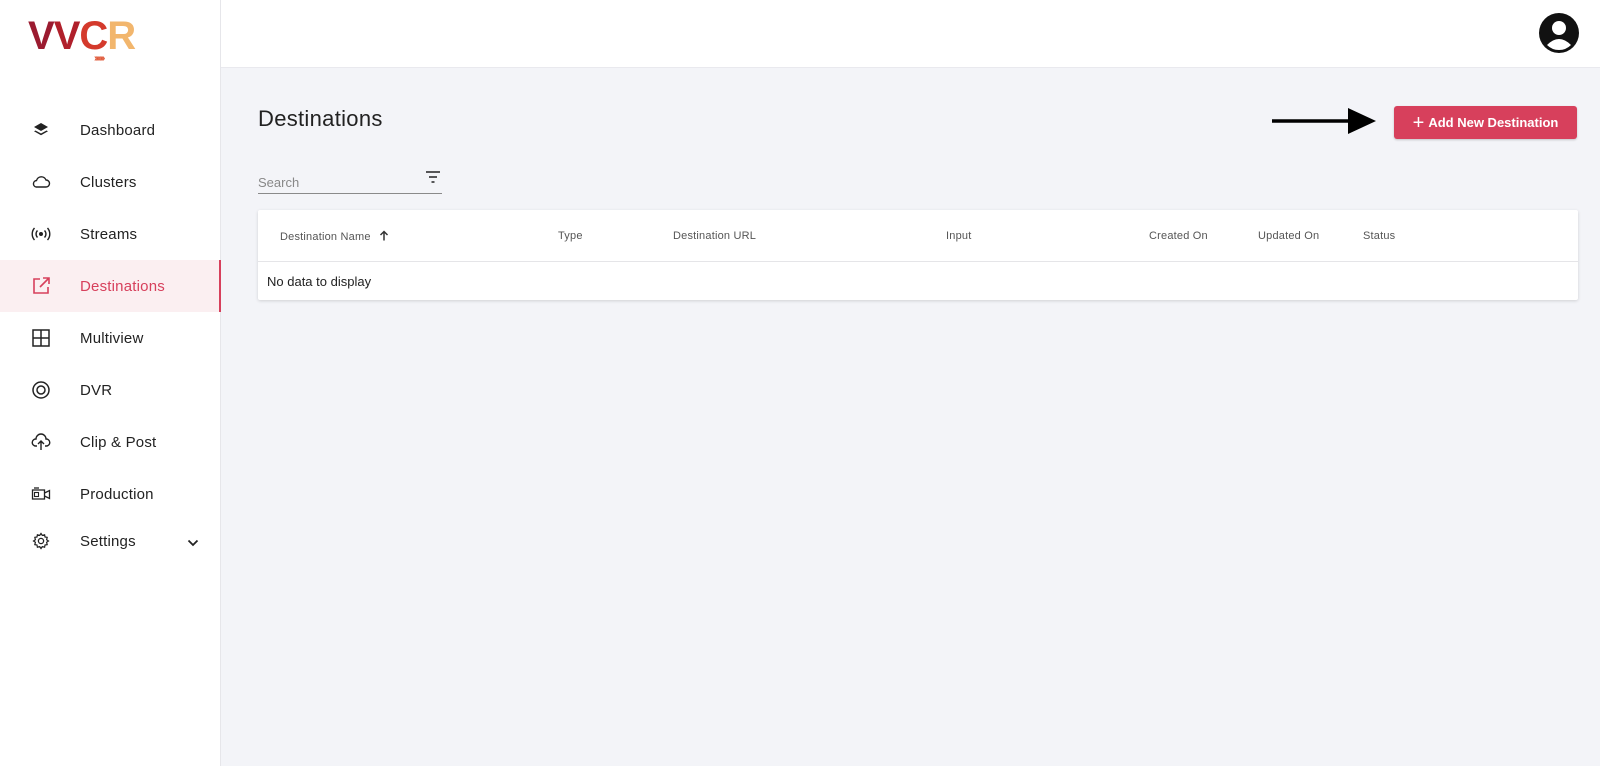 Image resolution: width=1600 pixels, height=766 pixels. I want to click on sidebar-item-label: DVR, so click(96, 390).